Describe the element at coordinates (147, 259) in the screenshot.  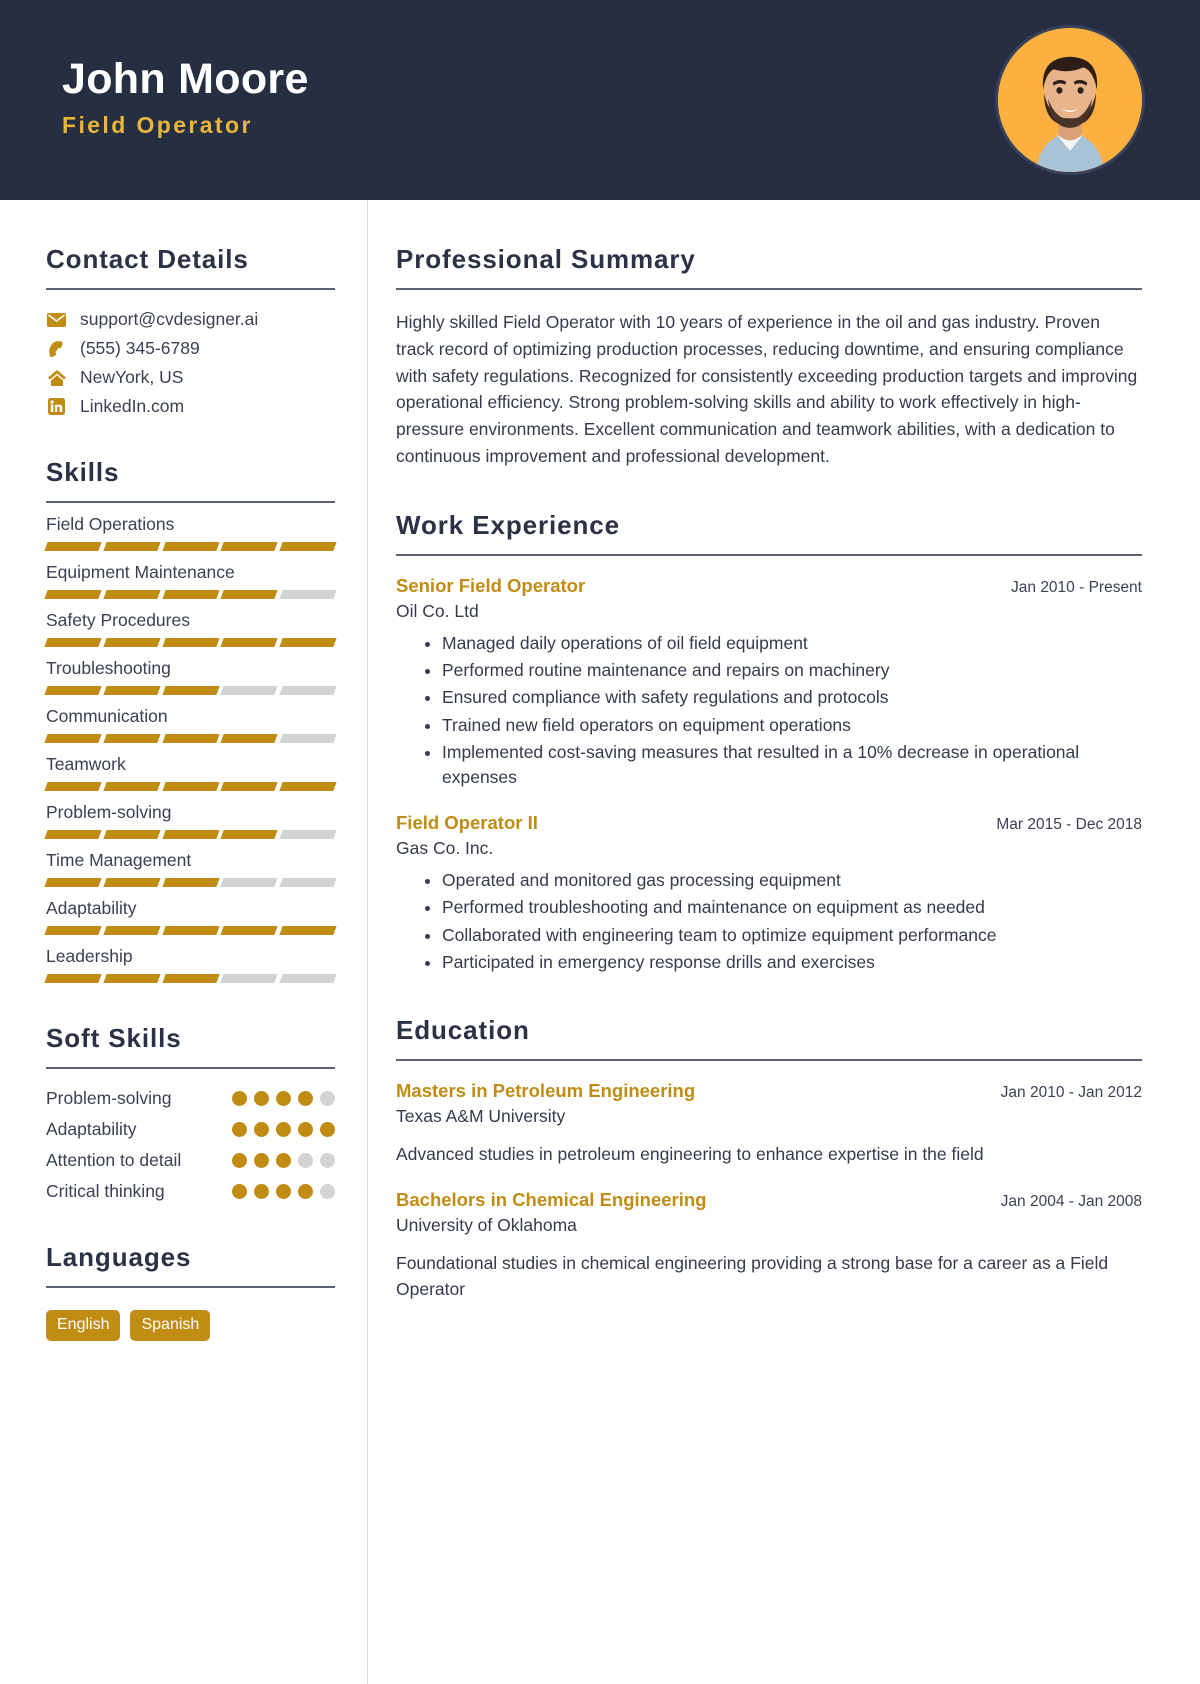
I see `section-title: Contact Details` at that location.